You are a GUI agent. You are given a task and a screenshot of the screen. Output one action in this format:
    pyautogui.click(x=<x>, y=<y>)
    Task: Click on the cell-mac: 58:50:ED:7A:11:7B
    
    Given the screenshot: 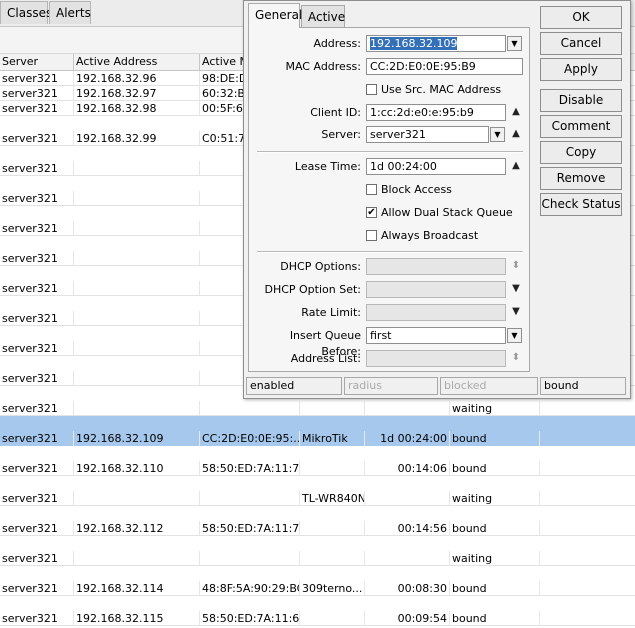 What is the action you would take?
    pyautogui.click(x=251, y=528)
    